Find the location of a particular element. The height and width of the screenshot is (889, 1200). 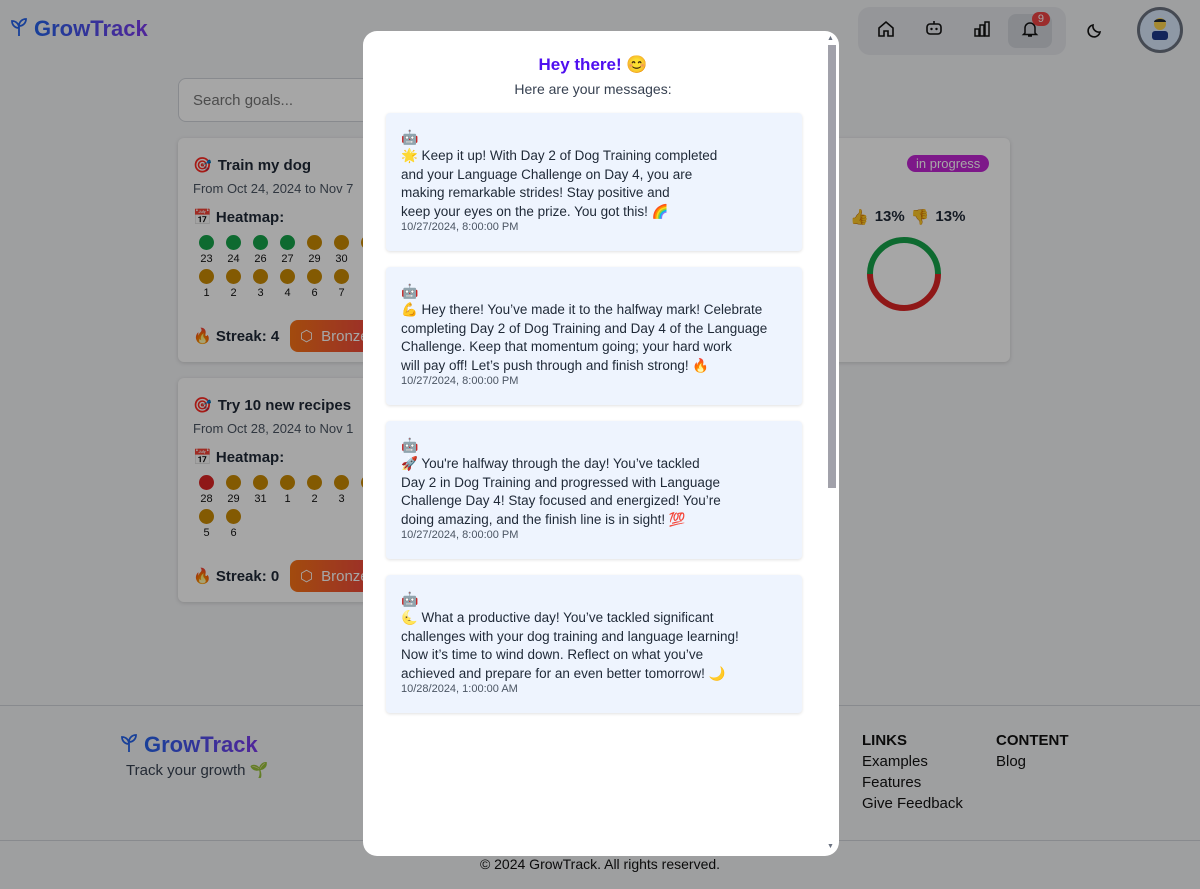

modal-subtitle: Here are your messages: is located at coordinates (593, 89).